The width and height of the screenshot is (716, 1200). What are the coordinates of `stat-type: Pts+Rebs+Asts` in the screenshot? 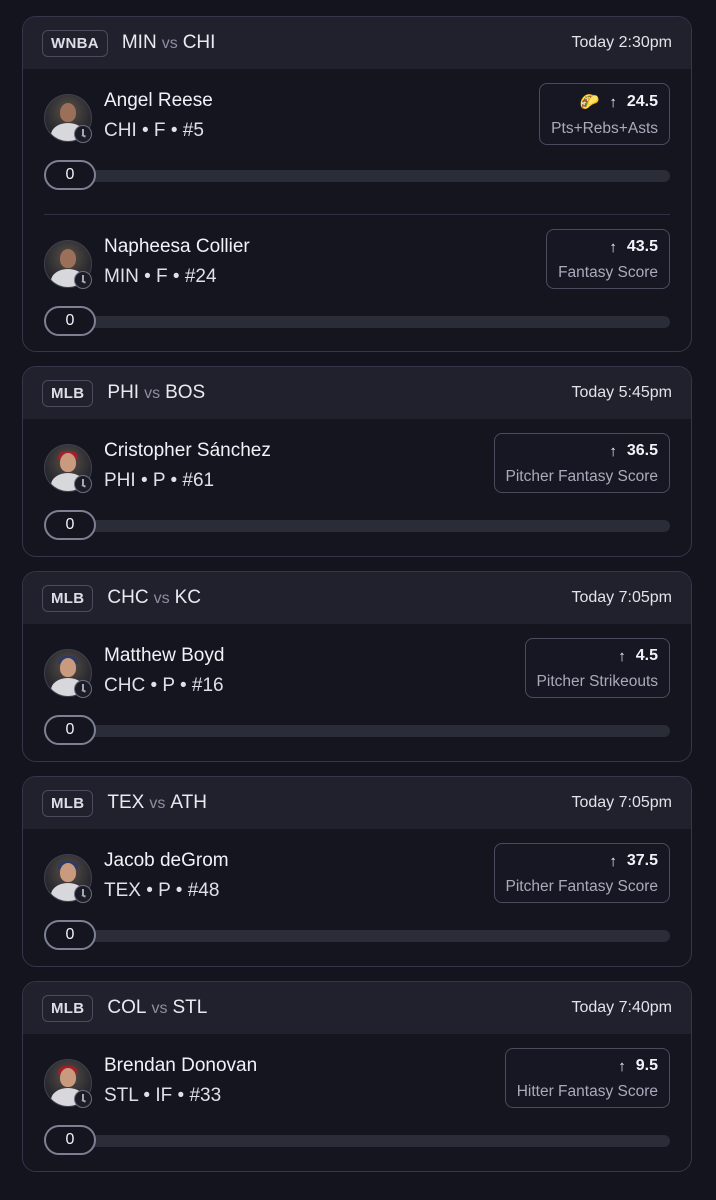 It's located at (604, 128).